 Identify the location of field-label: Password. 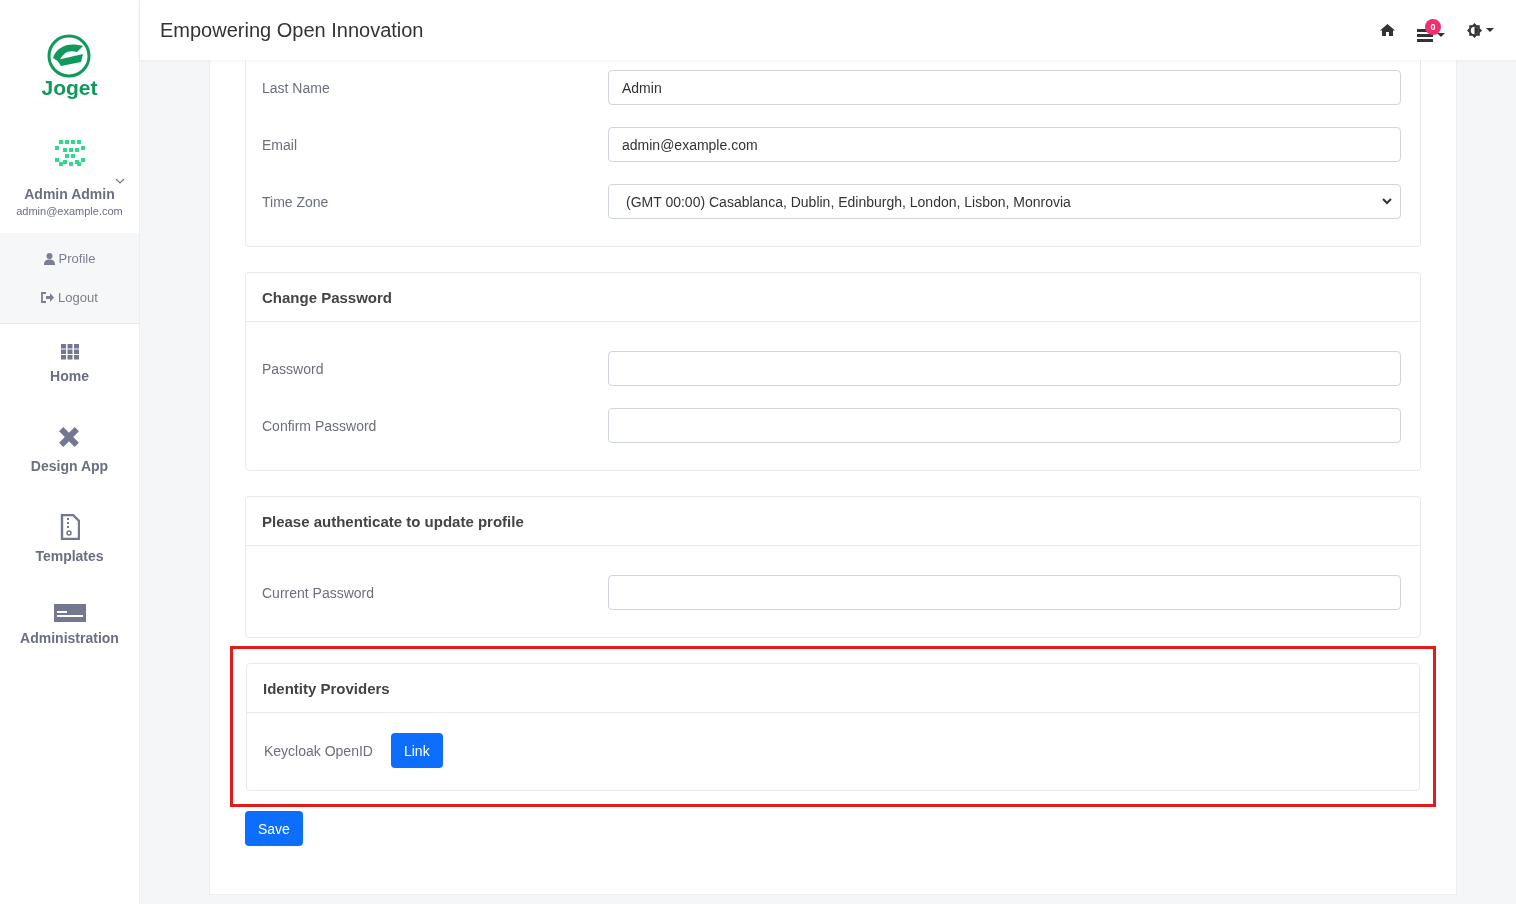
(293, 368).